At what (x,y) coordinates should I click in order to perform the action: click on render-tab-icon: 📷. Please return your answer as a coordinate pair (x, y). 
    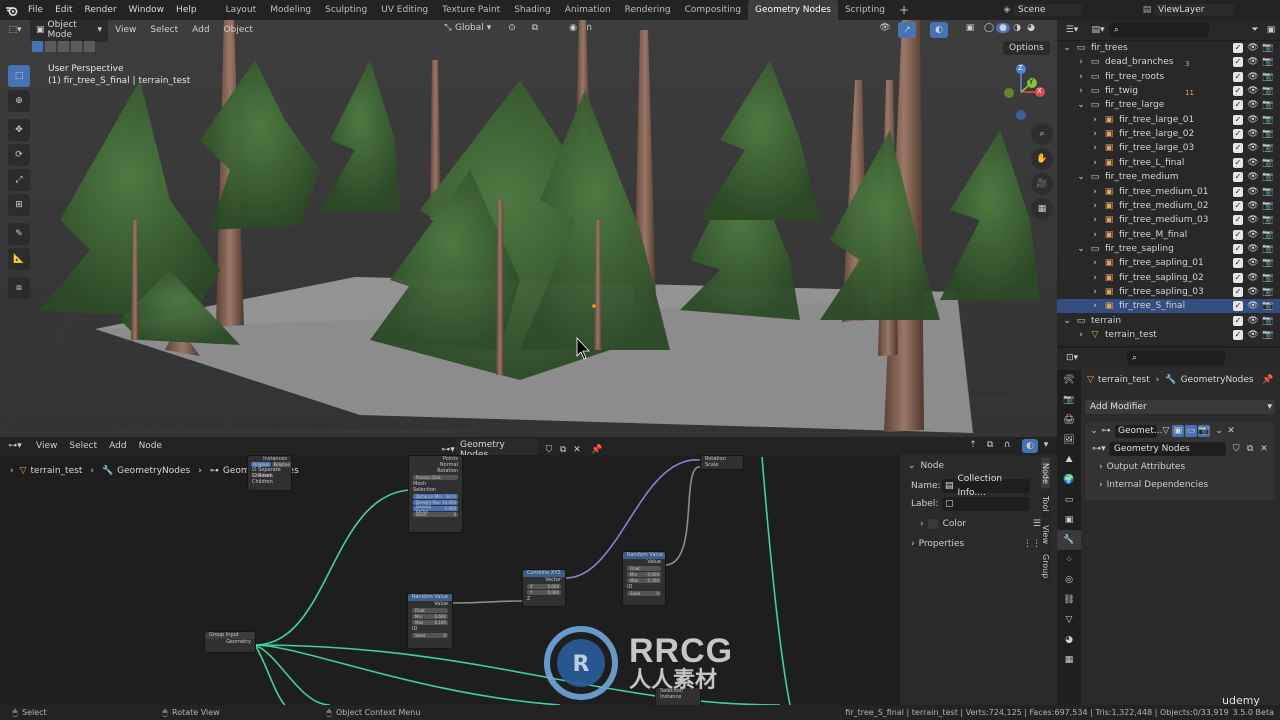
    Looking at the image, I should click on (1069, 400).